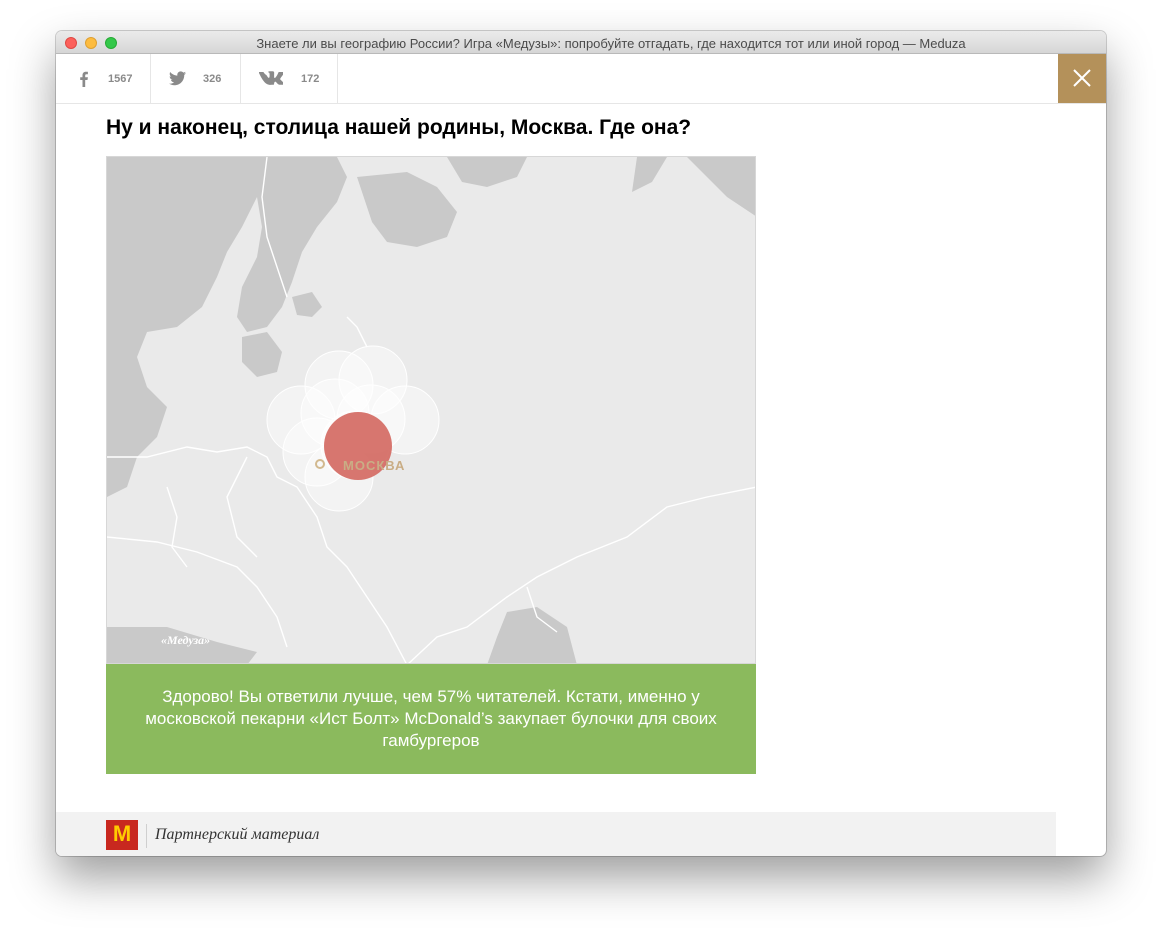 This screenshot has height=937, width=1162. Describe the element at coordinates (374, 465) in the screenshot. I see `city-label: МОСКВА` at that location.